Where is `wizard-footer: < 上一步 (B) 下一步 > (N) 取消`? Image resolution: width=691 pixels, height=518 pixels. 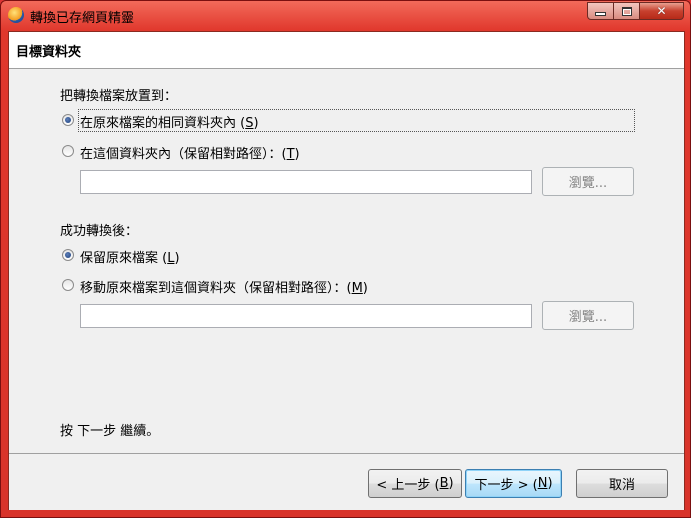 wizard-footer: < 上一步 (B) 下一步 > (N) 取消 is located at coordinates (346, 481).